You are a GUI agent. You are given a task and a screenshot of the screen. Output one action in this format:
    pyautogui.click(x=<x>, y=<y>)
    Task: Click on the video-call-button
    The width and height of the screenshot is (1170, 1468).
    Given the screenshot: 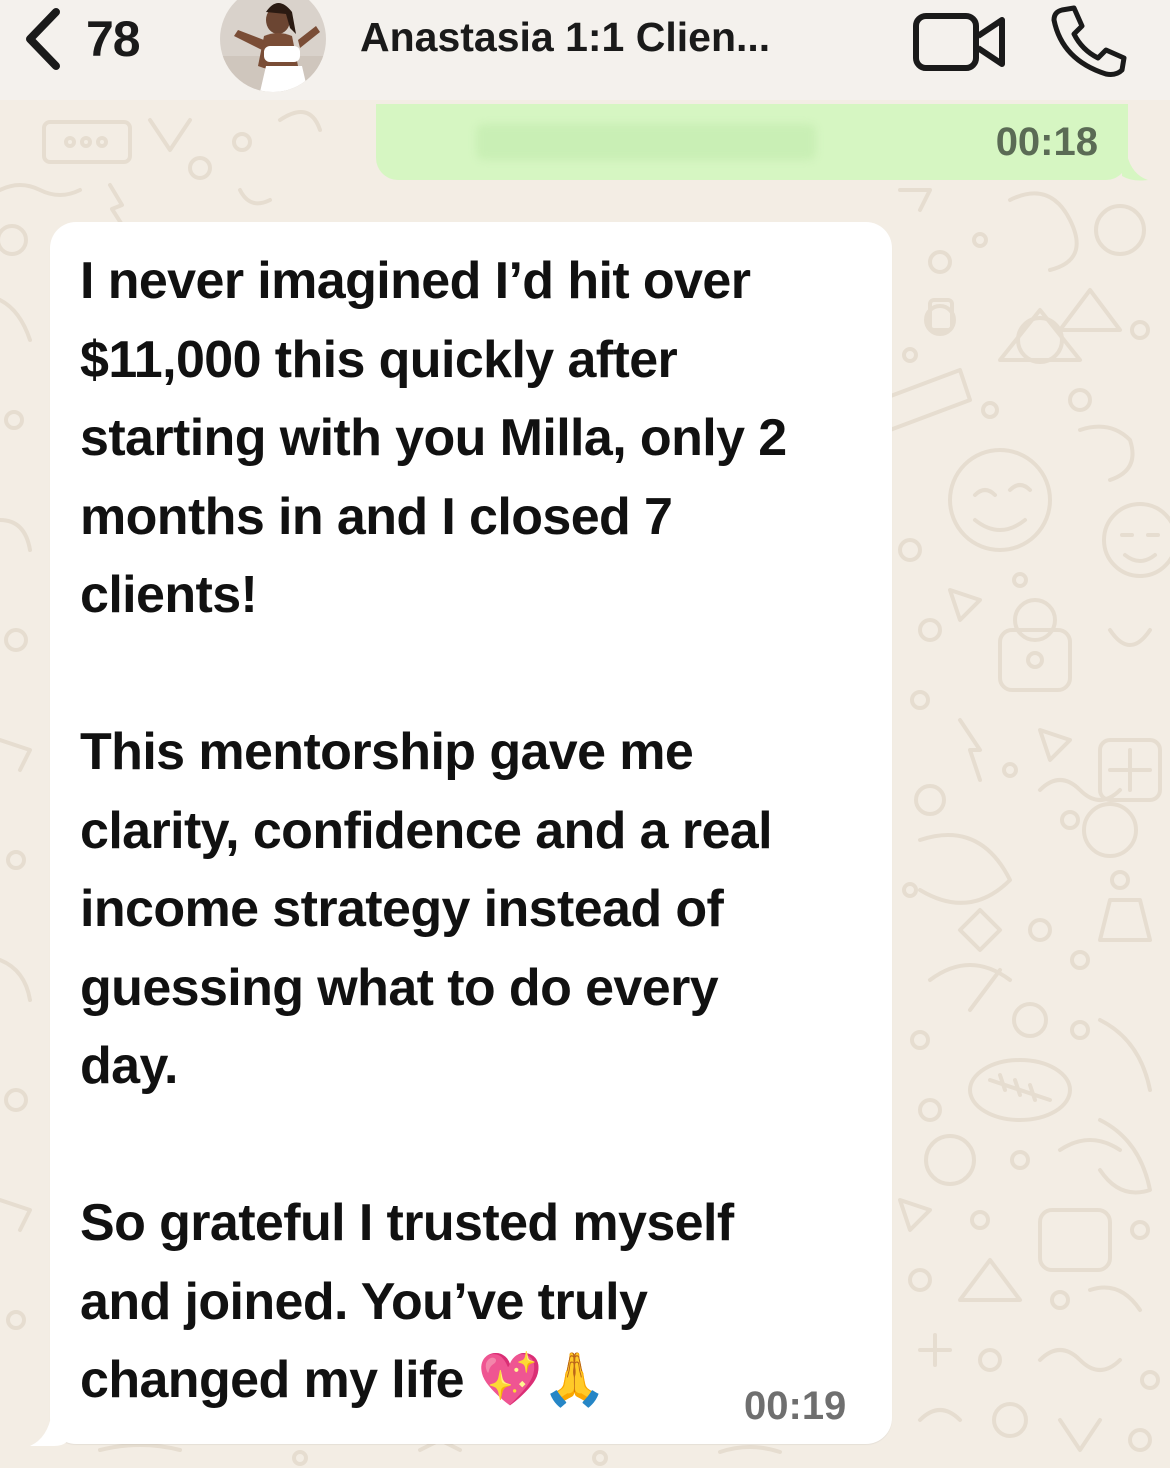 What is the action you would take?
    pyautogui.click(x=960, y=41)
    